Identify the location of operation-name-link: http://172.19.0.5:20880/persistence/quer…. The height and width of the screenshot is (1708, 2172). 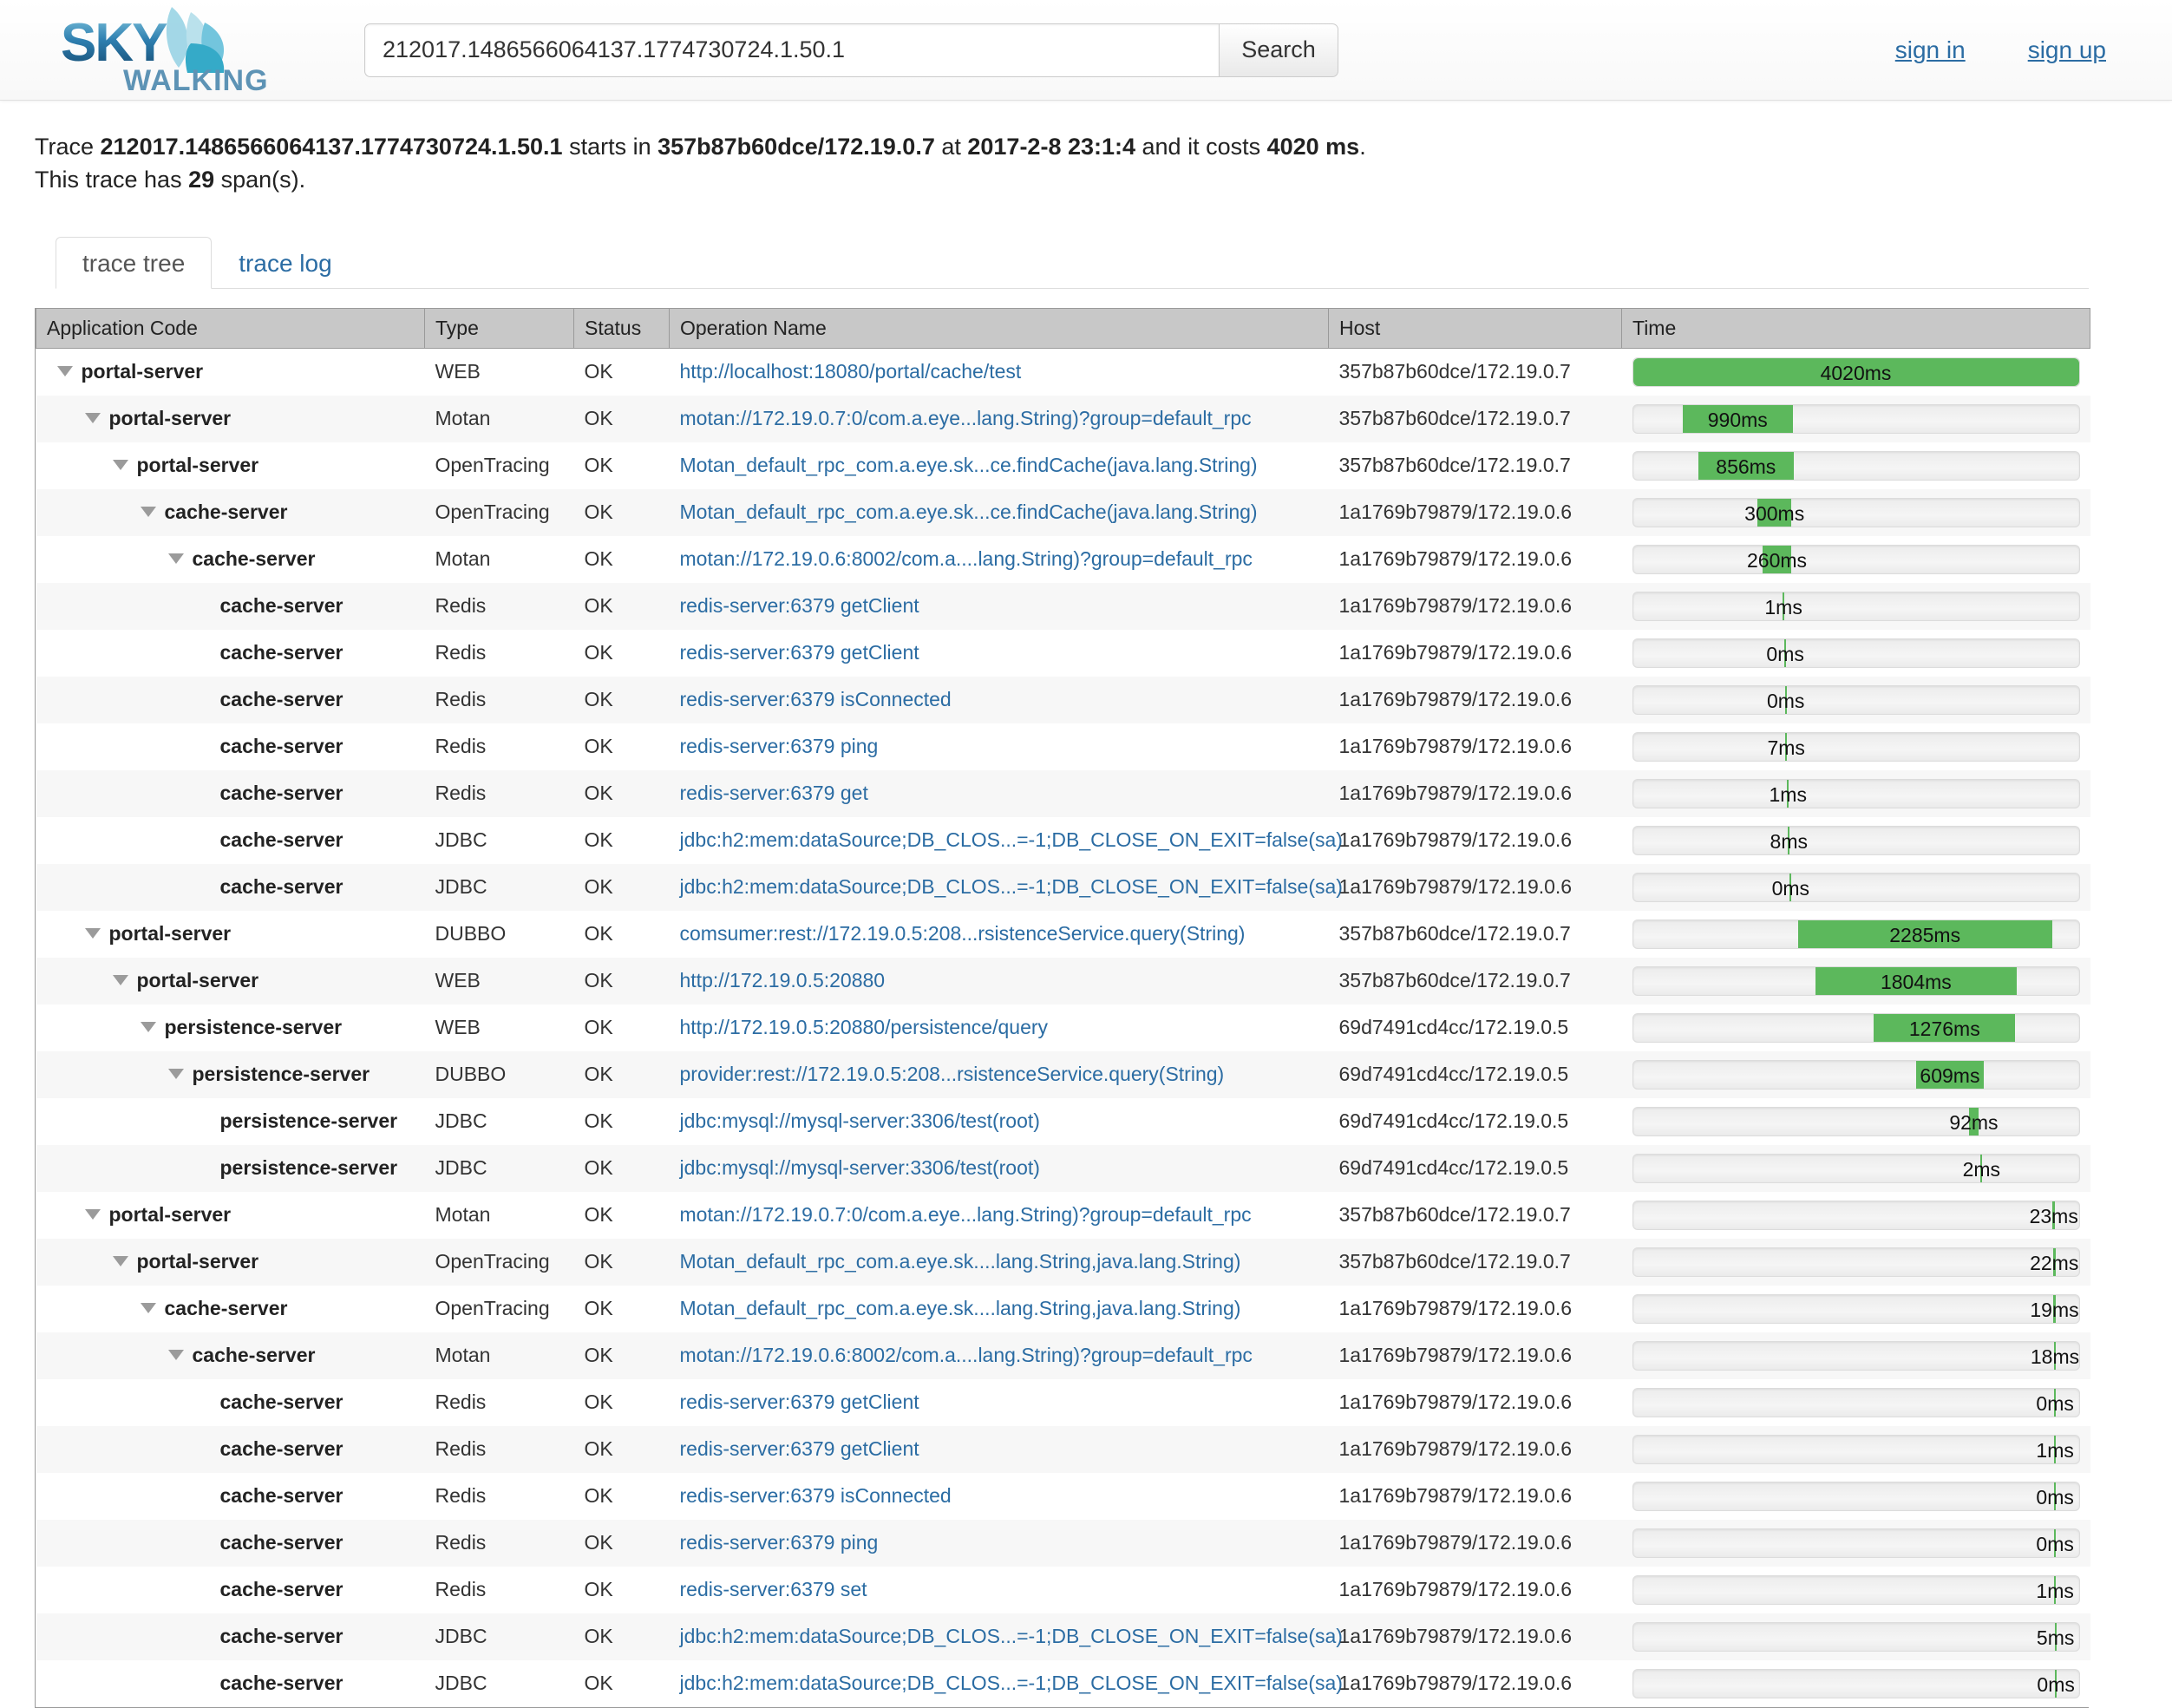
(864, 1027).